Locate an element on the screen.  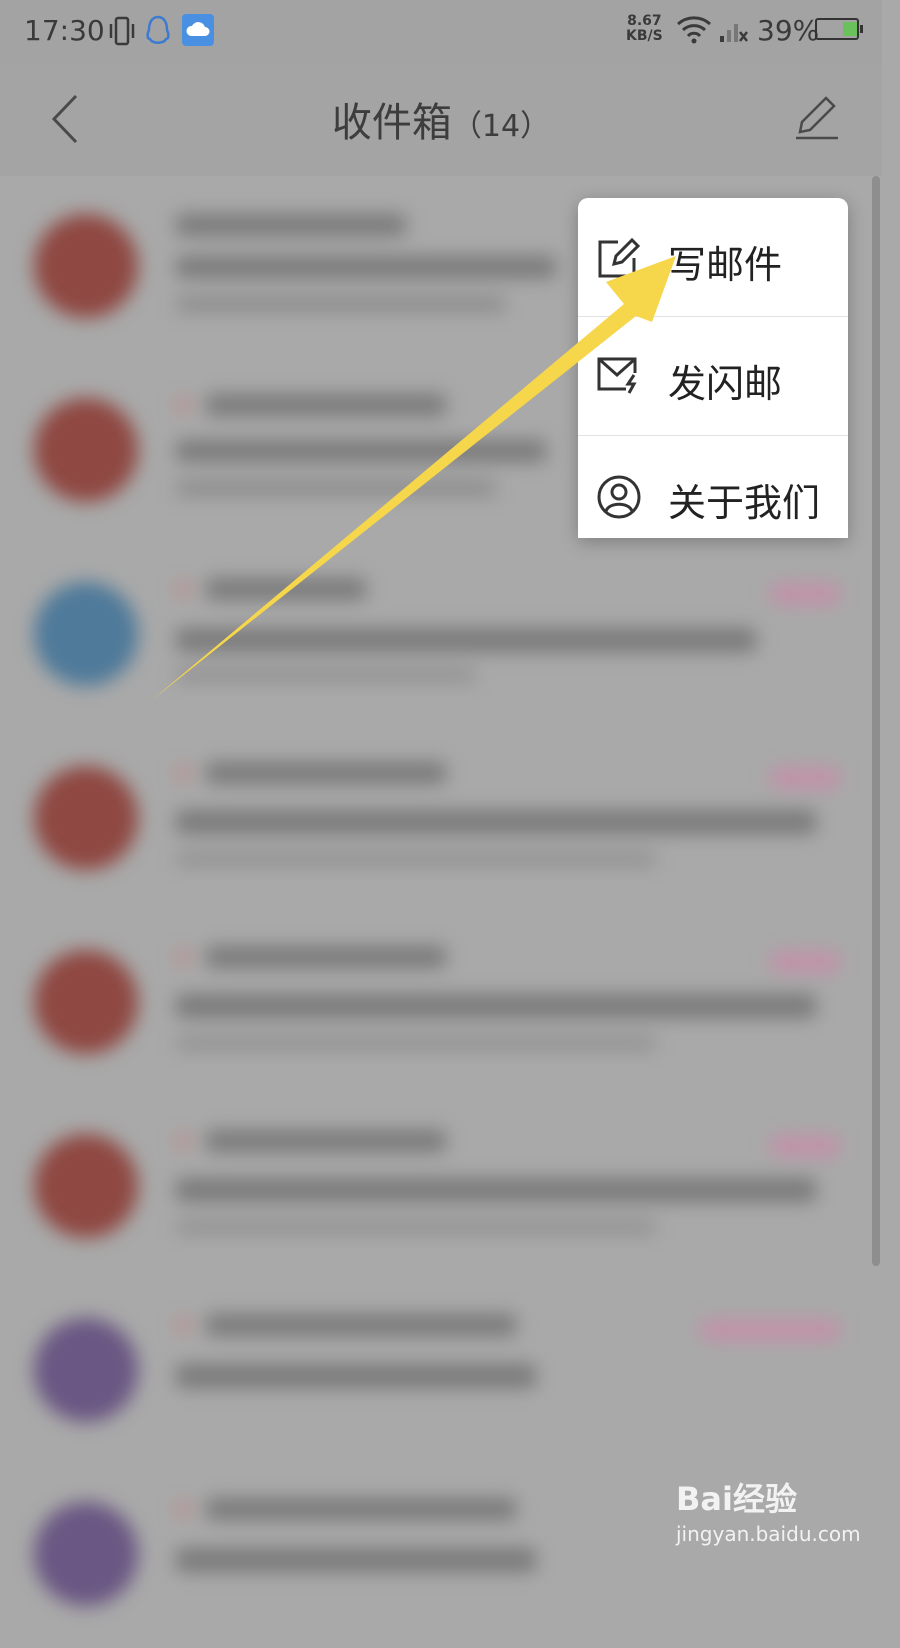
watermark-url: jingyan.baidu.com is located at coordinates (768, 1534).